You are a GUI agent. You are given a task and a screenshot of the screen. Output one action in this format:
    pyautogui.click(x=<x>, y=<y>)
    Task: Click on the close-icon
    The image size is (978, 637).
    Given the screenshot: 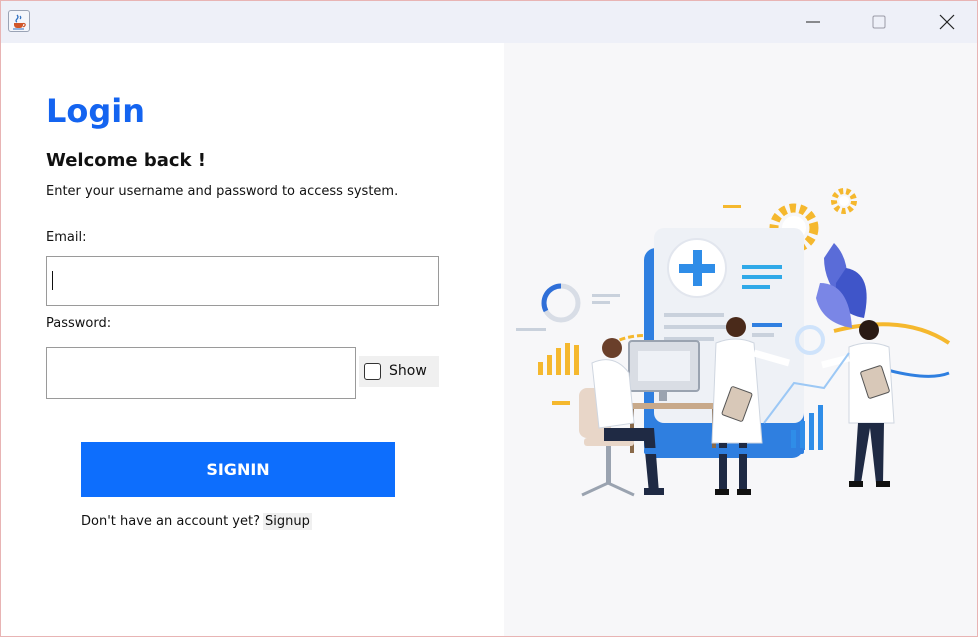 What is the action you would take?
    pyautogui.click(x=947, y=22)
    